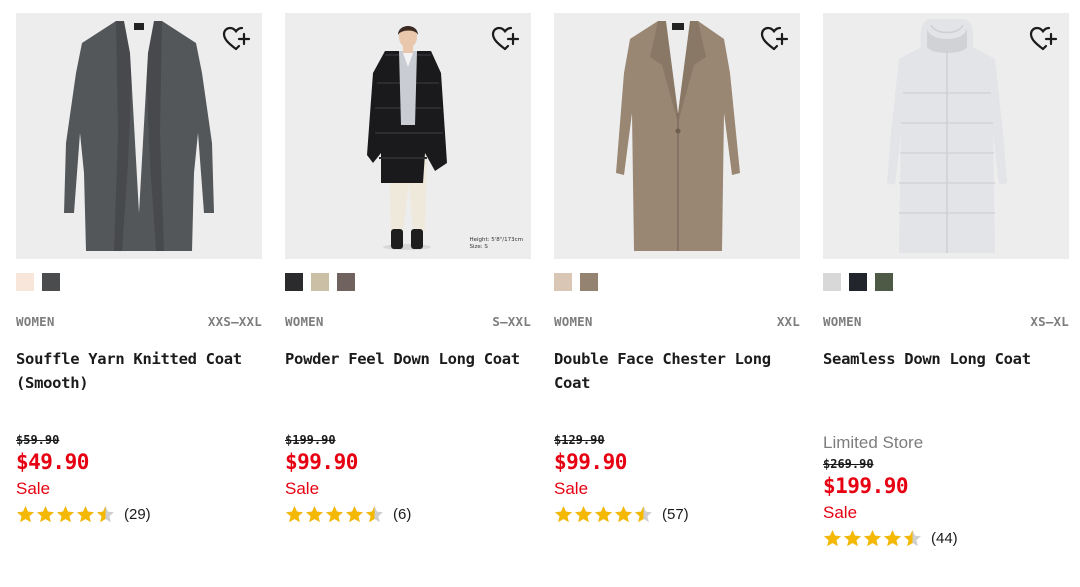 The height and width of the screenshot is (587, 1080). What do you see at coordinates (52, 462) in the screenshot?
I see `sale-price: $49.90` at bounding box center [52, 462].